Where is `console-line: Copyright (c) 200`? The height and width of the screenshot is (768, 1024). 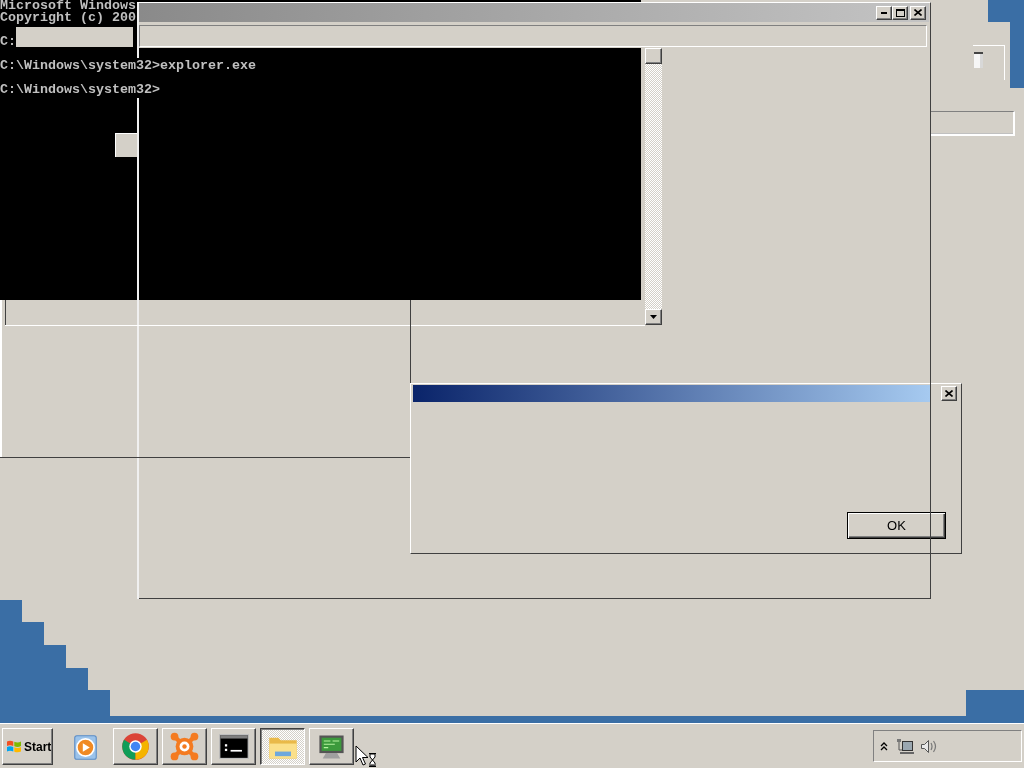 console-line: Copyright (c) 200 is located at coordinates (68, 18).